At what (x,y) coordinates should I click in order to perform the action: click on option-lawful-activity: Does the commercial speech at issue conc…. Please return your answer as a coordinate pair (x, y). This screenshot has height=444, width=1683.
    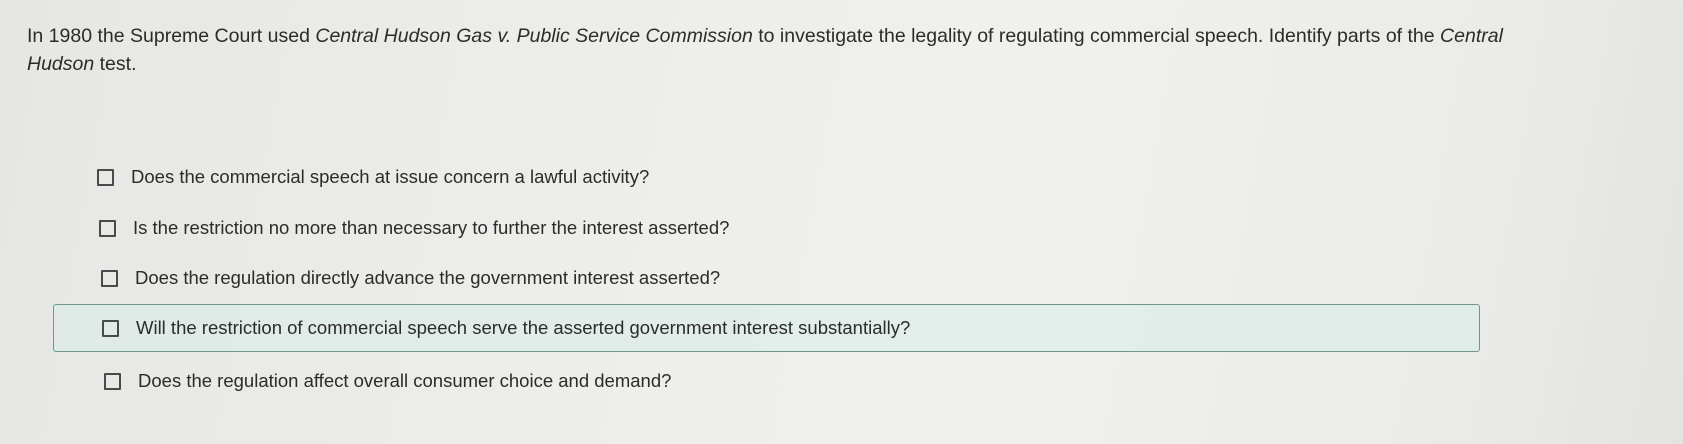
    Looking at the image, I should click on (373, 177).